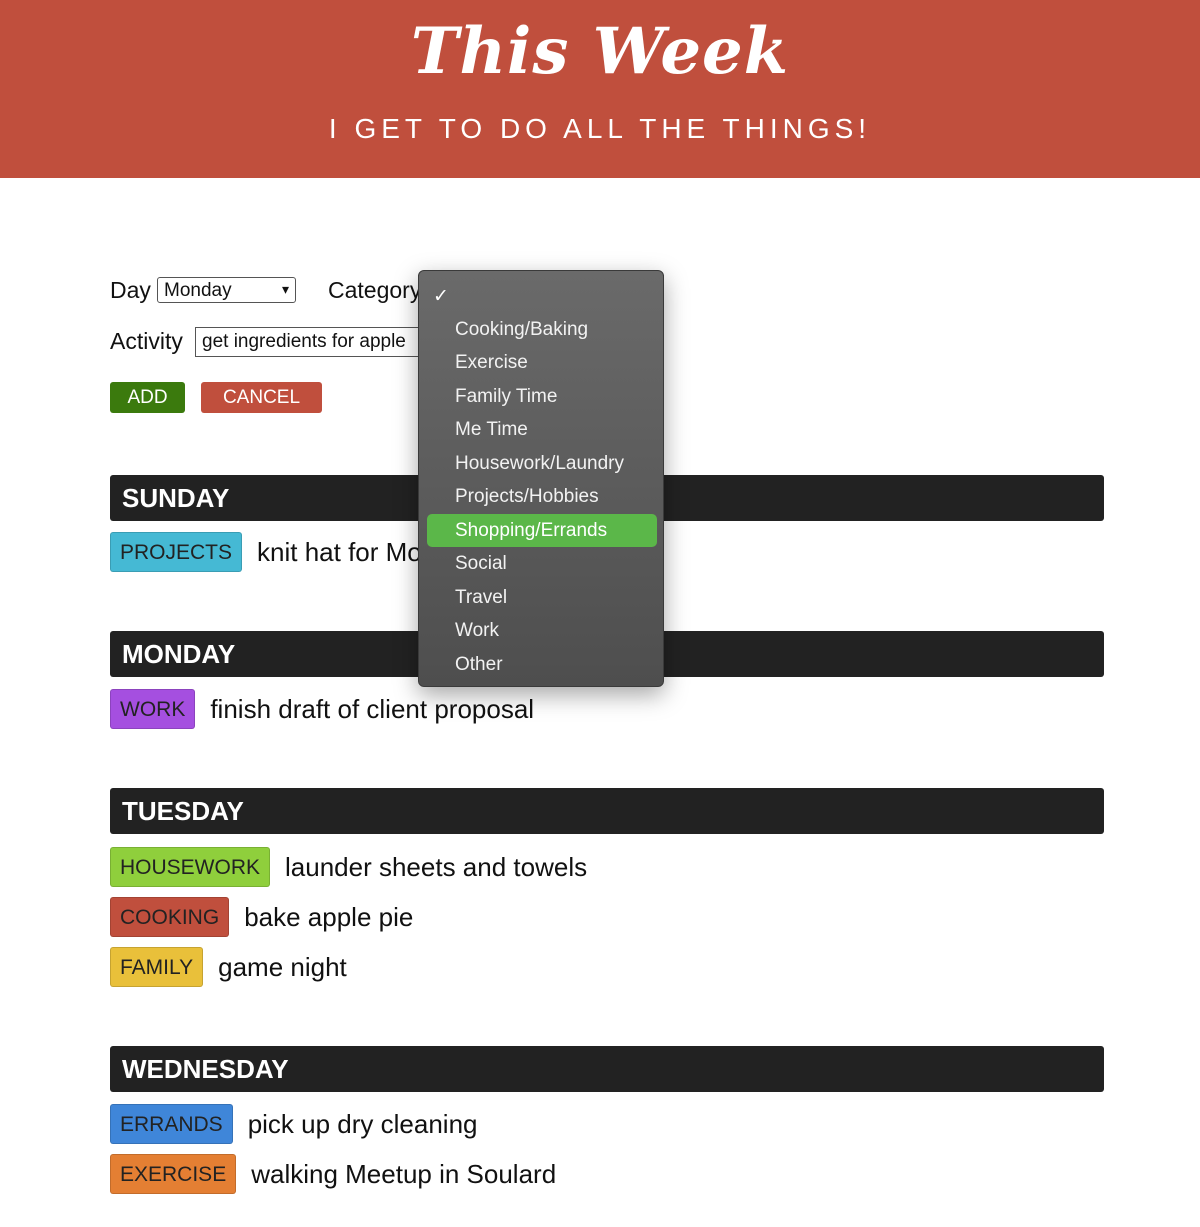 This screenshot has height=1227, width=1200. I want to click on page-title: This Week, so click(600, 51).